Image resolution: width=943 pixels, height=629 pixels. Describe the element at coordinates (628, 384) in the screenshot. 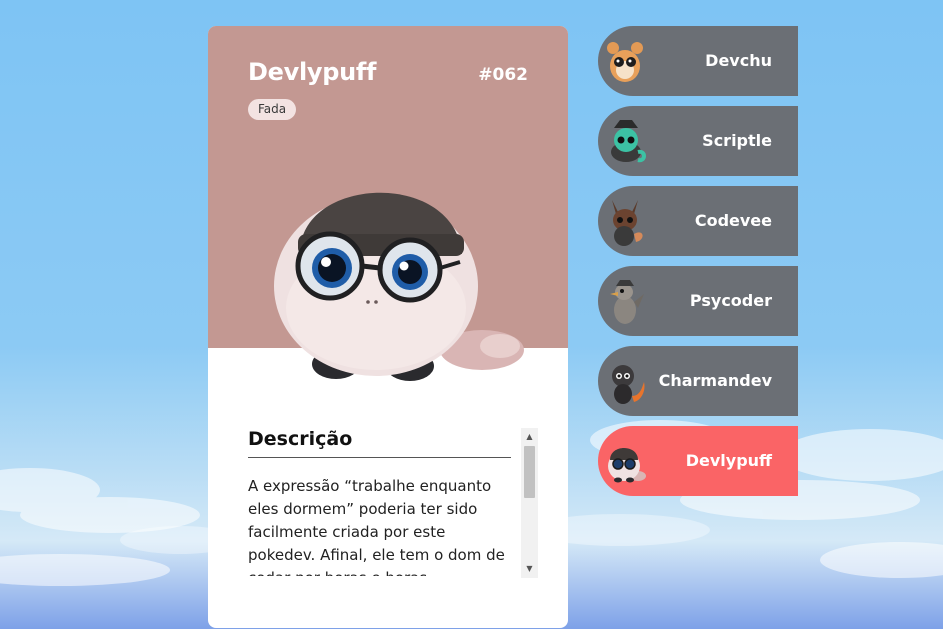

I see `lizard-icon` at that location.